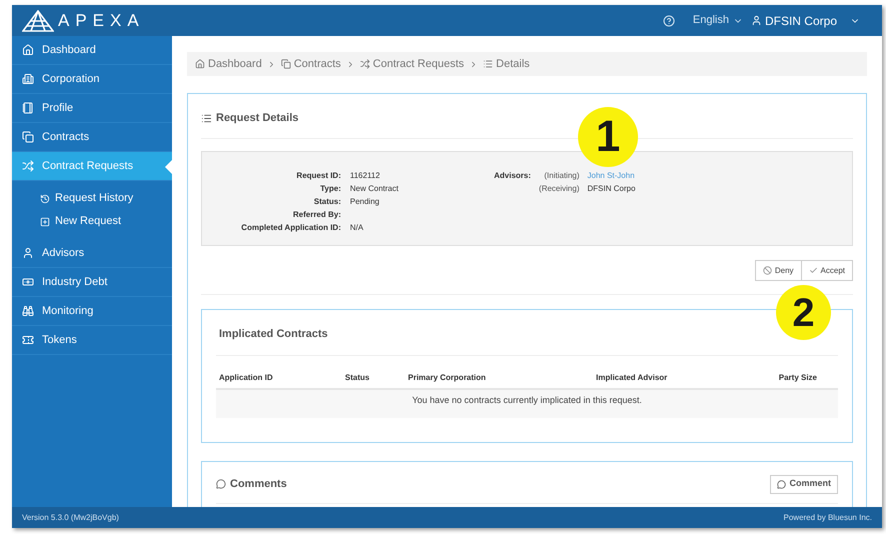  I want to click on notebook-icon, so click(28, 108).